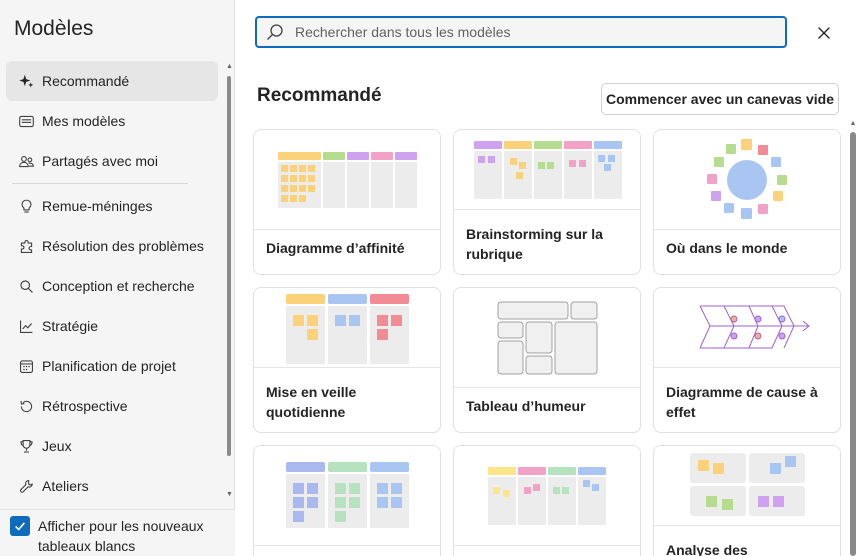 The width and height of the screenshot is (864, 556). I want to click on search-input, so click(535, 32).